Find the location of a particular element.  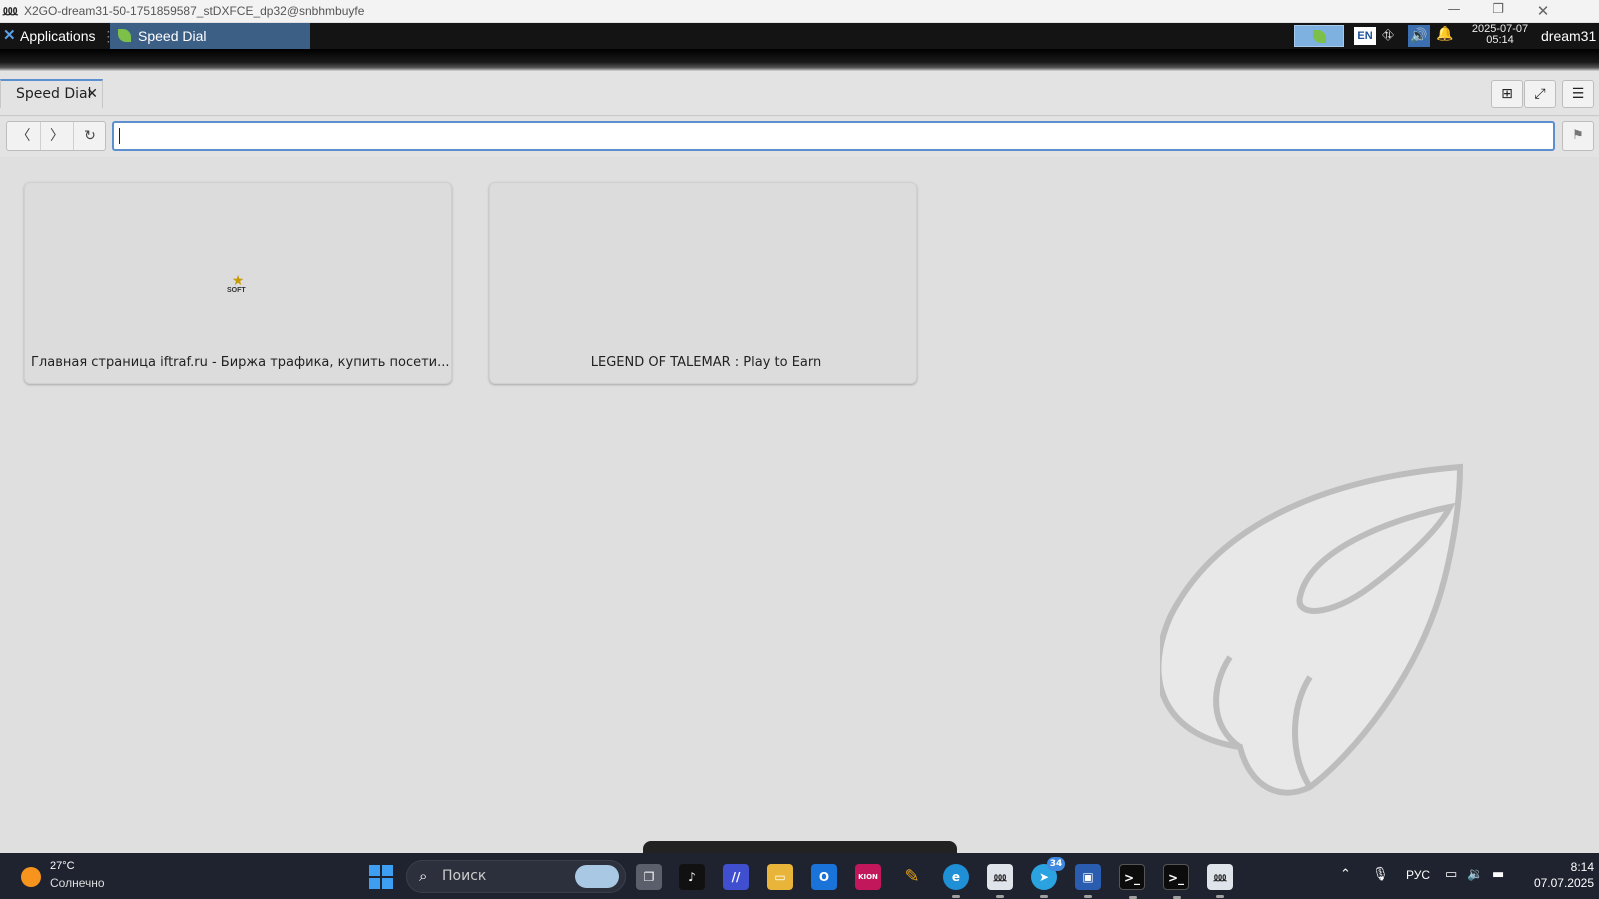

sun-icon is located at coordinates (31, 877).